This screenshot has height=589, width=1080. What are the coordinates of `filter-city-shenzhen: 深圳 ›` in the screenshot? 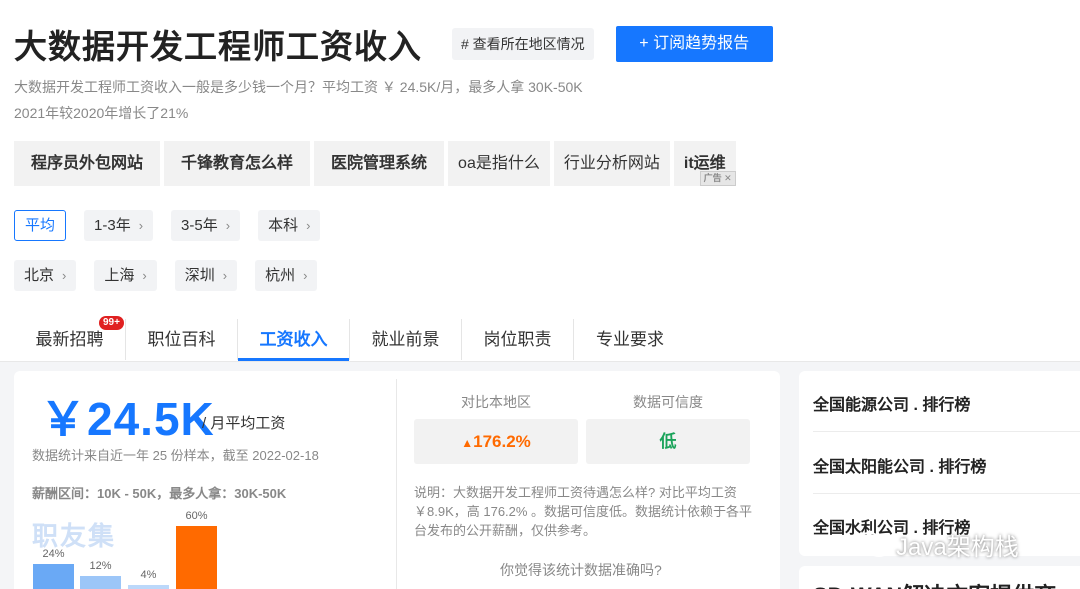 It's located at (206, 275).